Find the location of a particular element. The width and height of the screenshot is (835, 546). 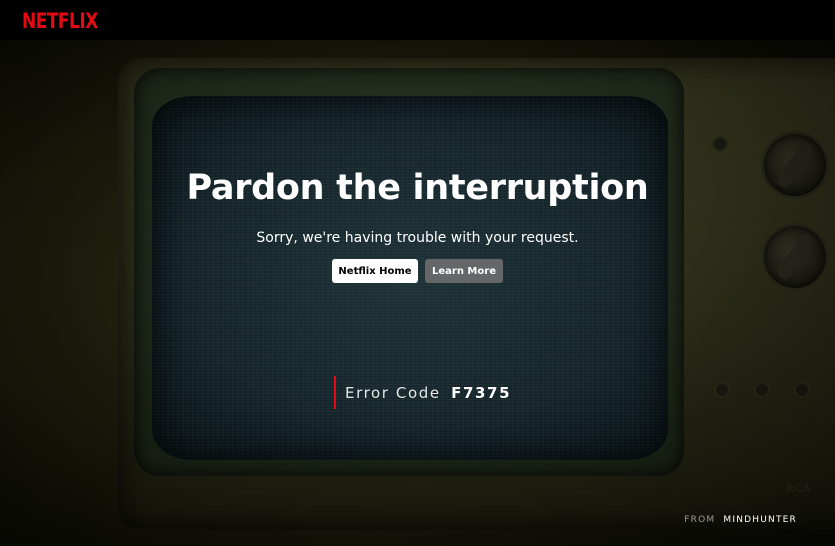

error-code-label: Error Code is located at coordinates (393, 393).